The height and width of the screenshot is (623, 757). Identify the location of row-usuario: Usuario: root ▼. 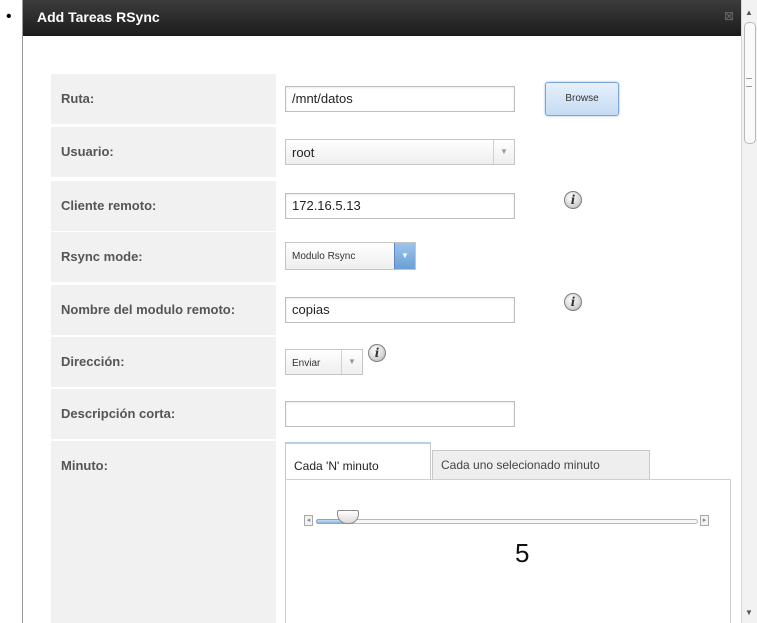
(391, 152).